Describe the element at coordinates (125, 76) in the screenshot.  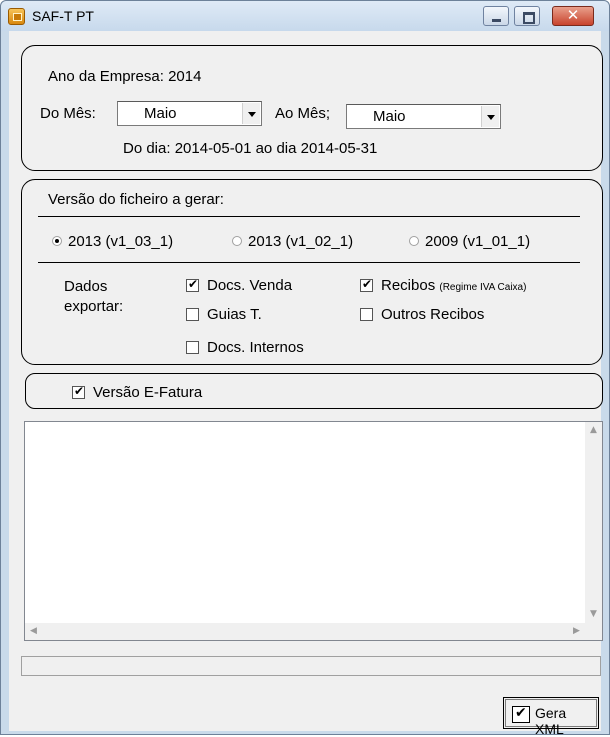
I see `ano-empresa-label: Ano da Empresa: 2014` at that location.